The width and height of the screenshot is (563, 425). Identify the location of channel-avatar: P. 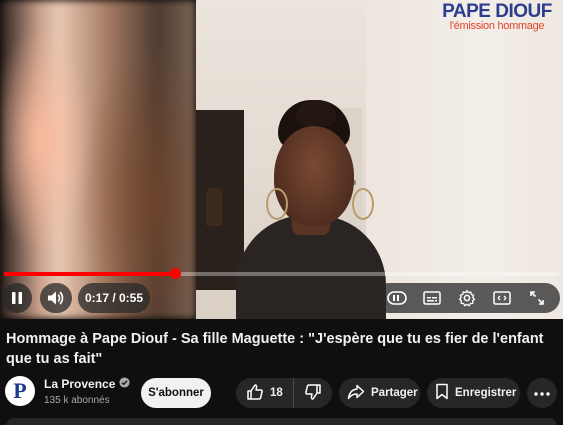
(20, 391).